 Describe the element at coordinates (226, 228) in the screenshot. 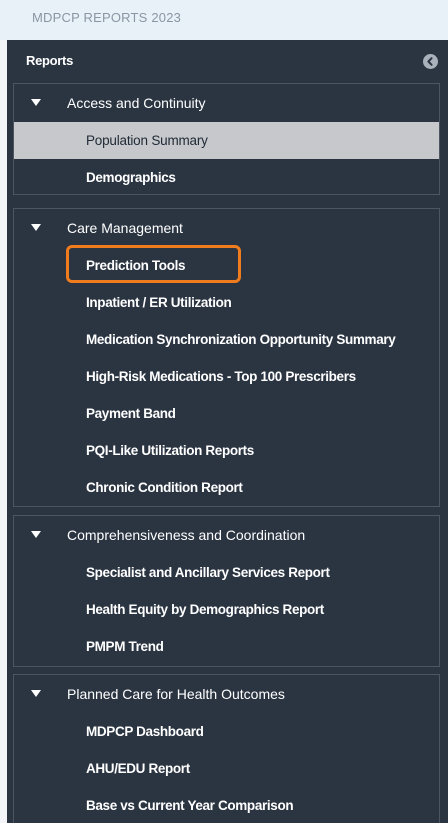

I see `section-header-care-management: Care Management` at that location.